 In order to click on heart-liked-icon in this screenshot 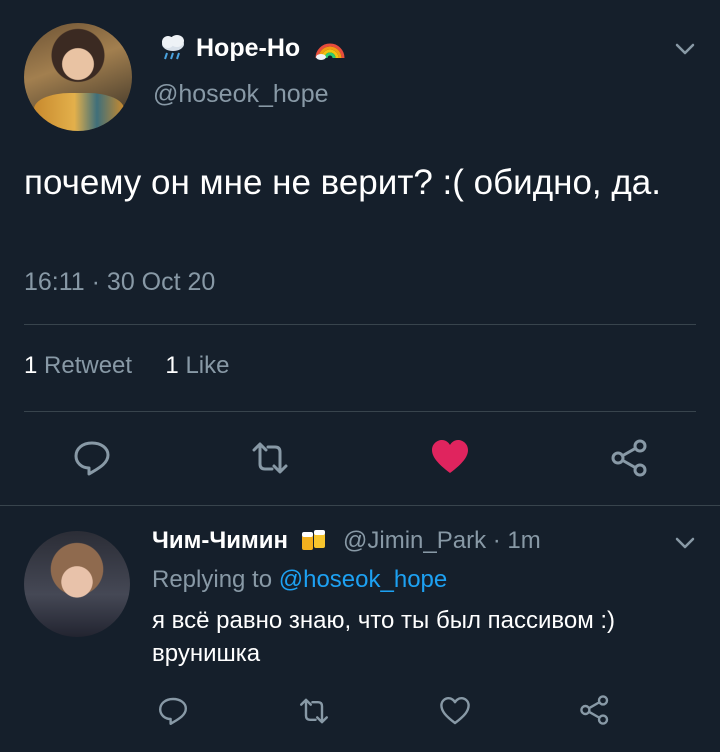, I will do `click(450, 457)`.